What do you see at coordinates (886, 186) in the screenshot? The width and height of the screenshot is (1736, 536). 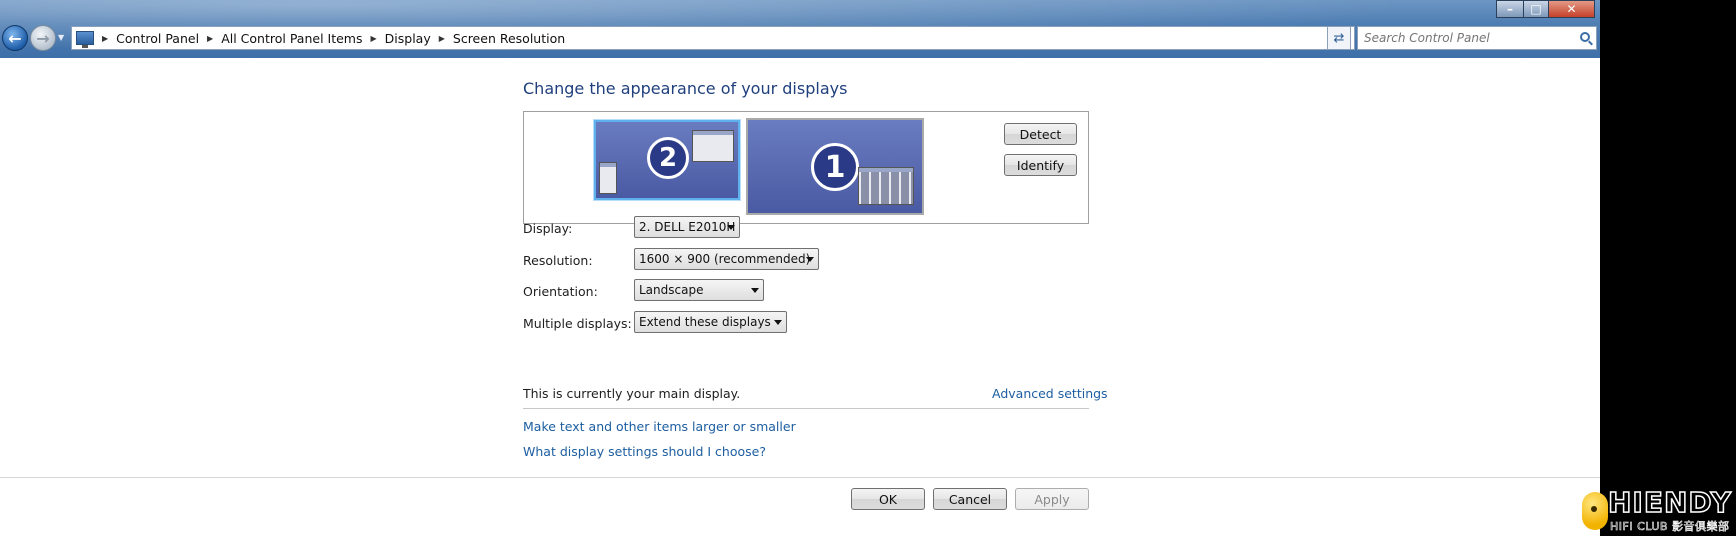 I see `desktop-icons-thumbnail` at bounding box center [886, 186].